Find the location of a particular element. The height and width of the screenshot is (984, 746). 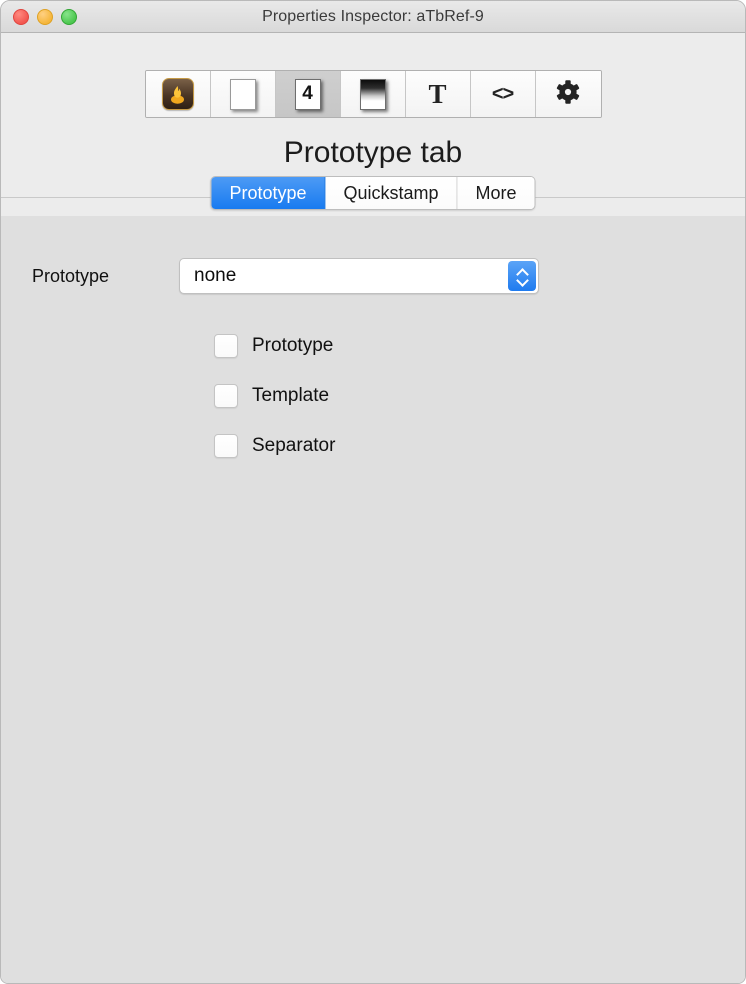

note-page-icon is located at coordinates (242, 94).